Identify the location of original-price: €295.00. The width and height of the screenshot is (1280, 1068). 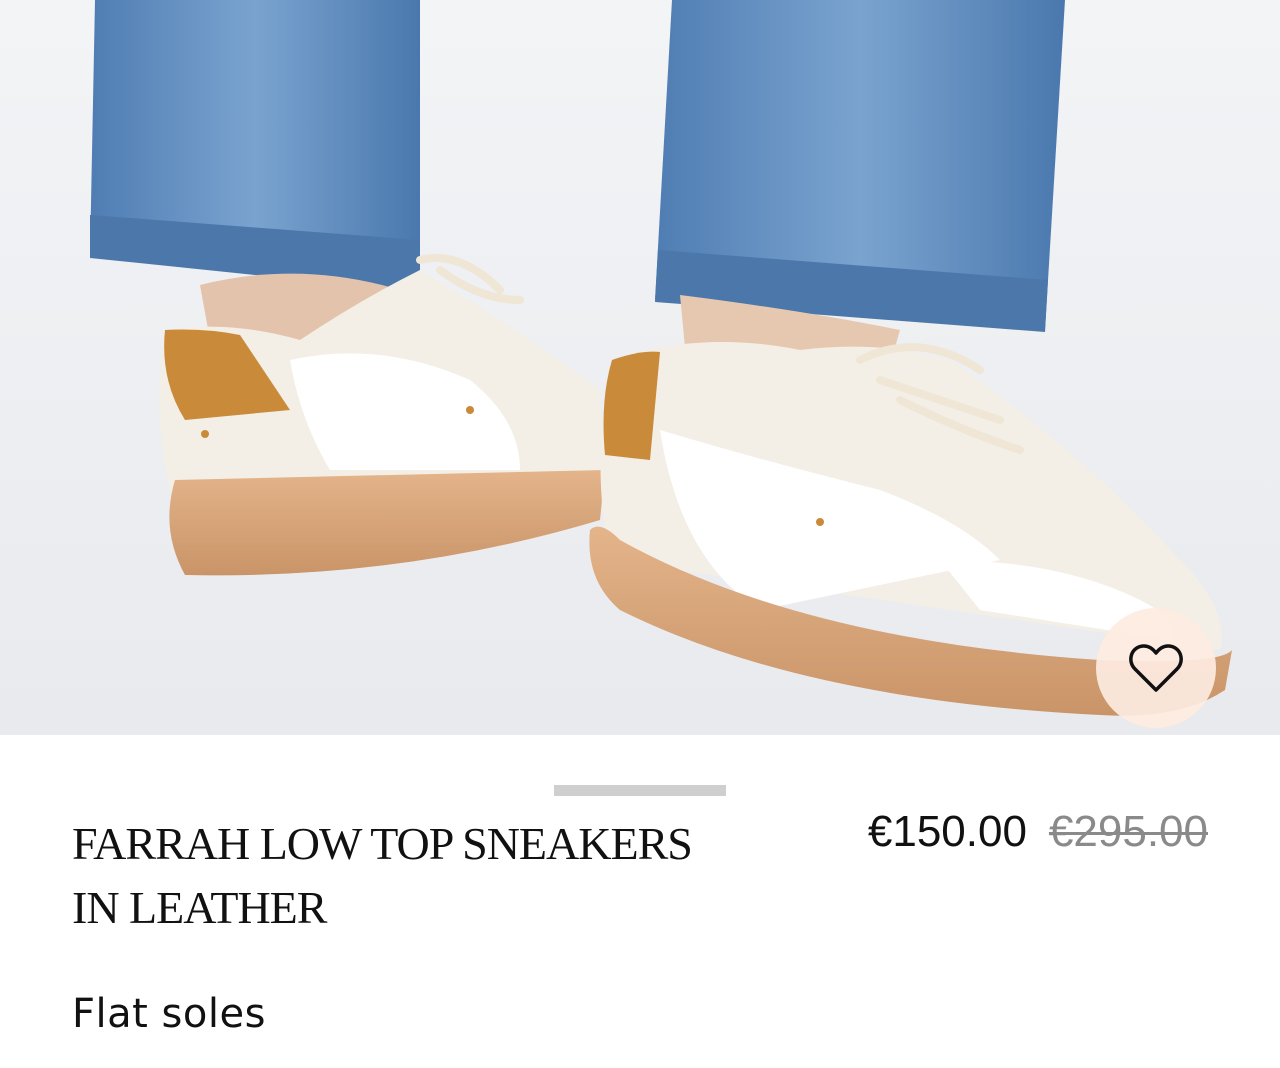
(1128, 831).